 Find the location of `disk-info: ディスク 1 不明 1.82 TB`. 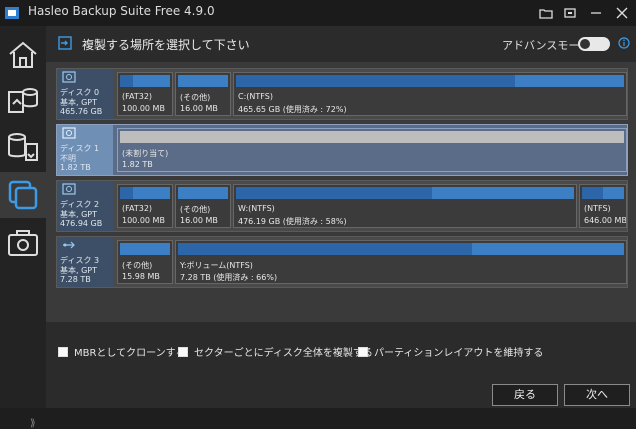

disk-info: ディスク 1 不明 1.82 TB is located at coordinates (85, 150).